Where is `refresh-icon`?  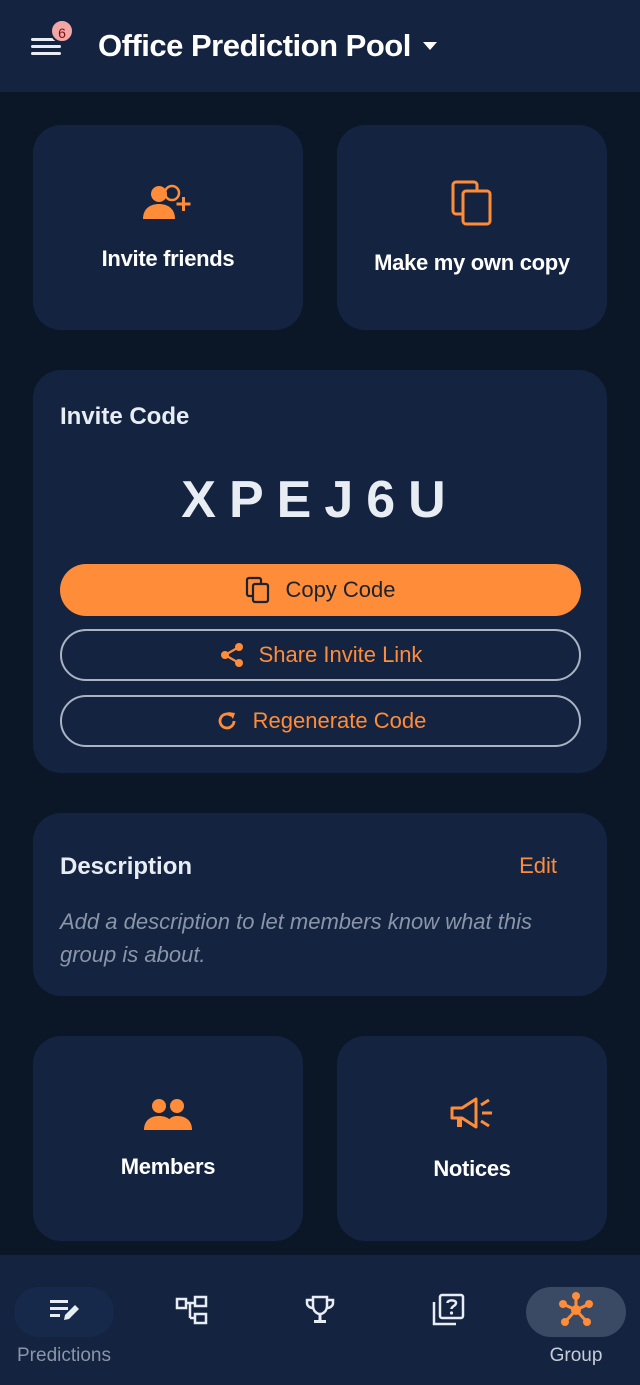 refresh-icon is located at coordinates (227, 721).